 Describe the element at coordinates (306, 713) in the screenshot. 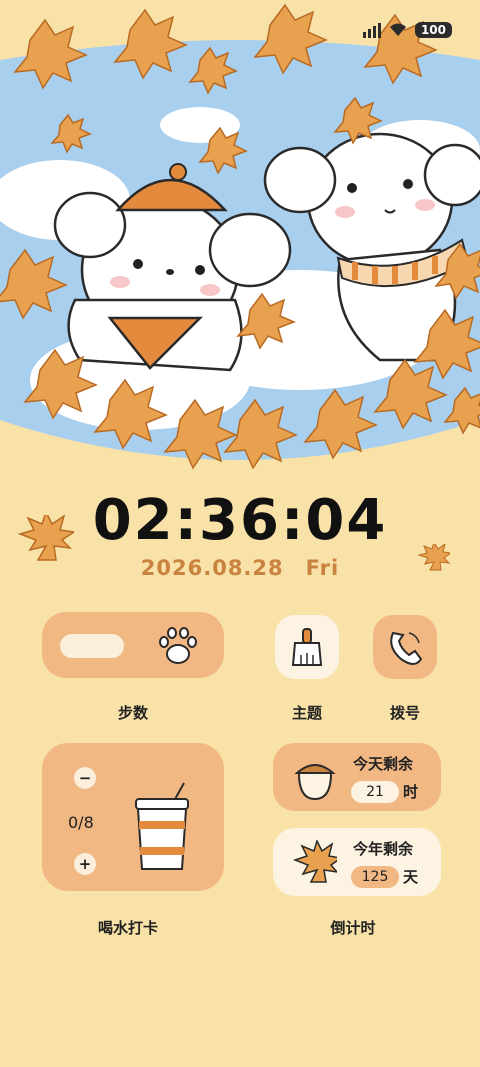

I see `theme-label: 主题` at that location.